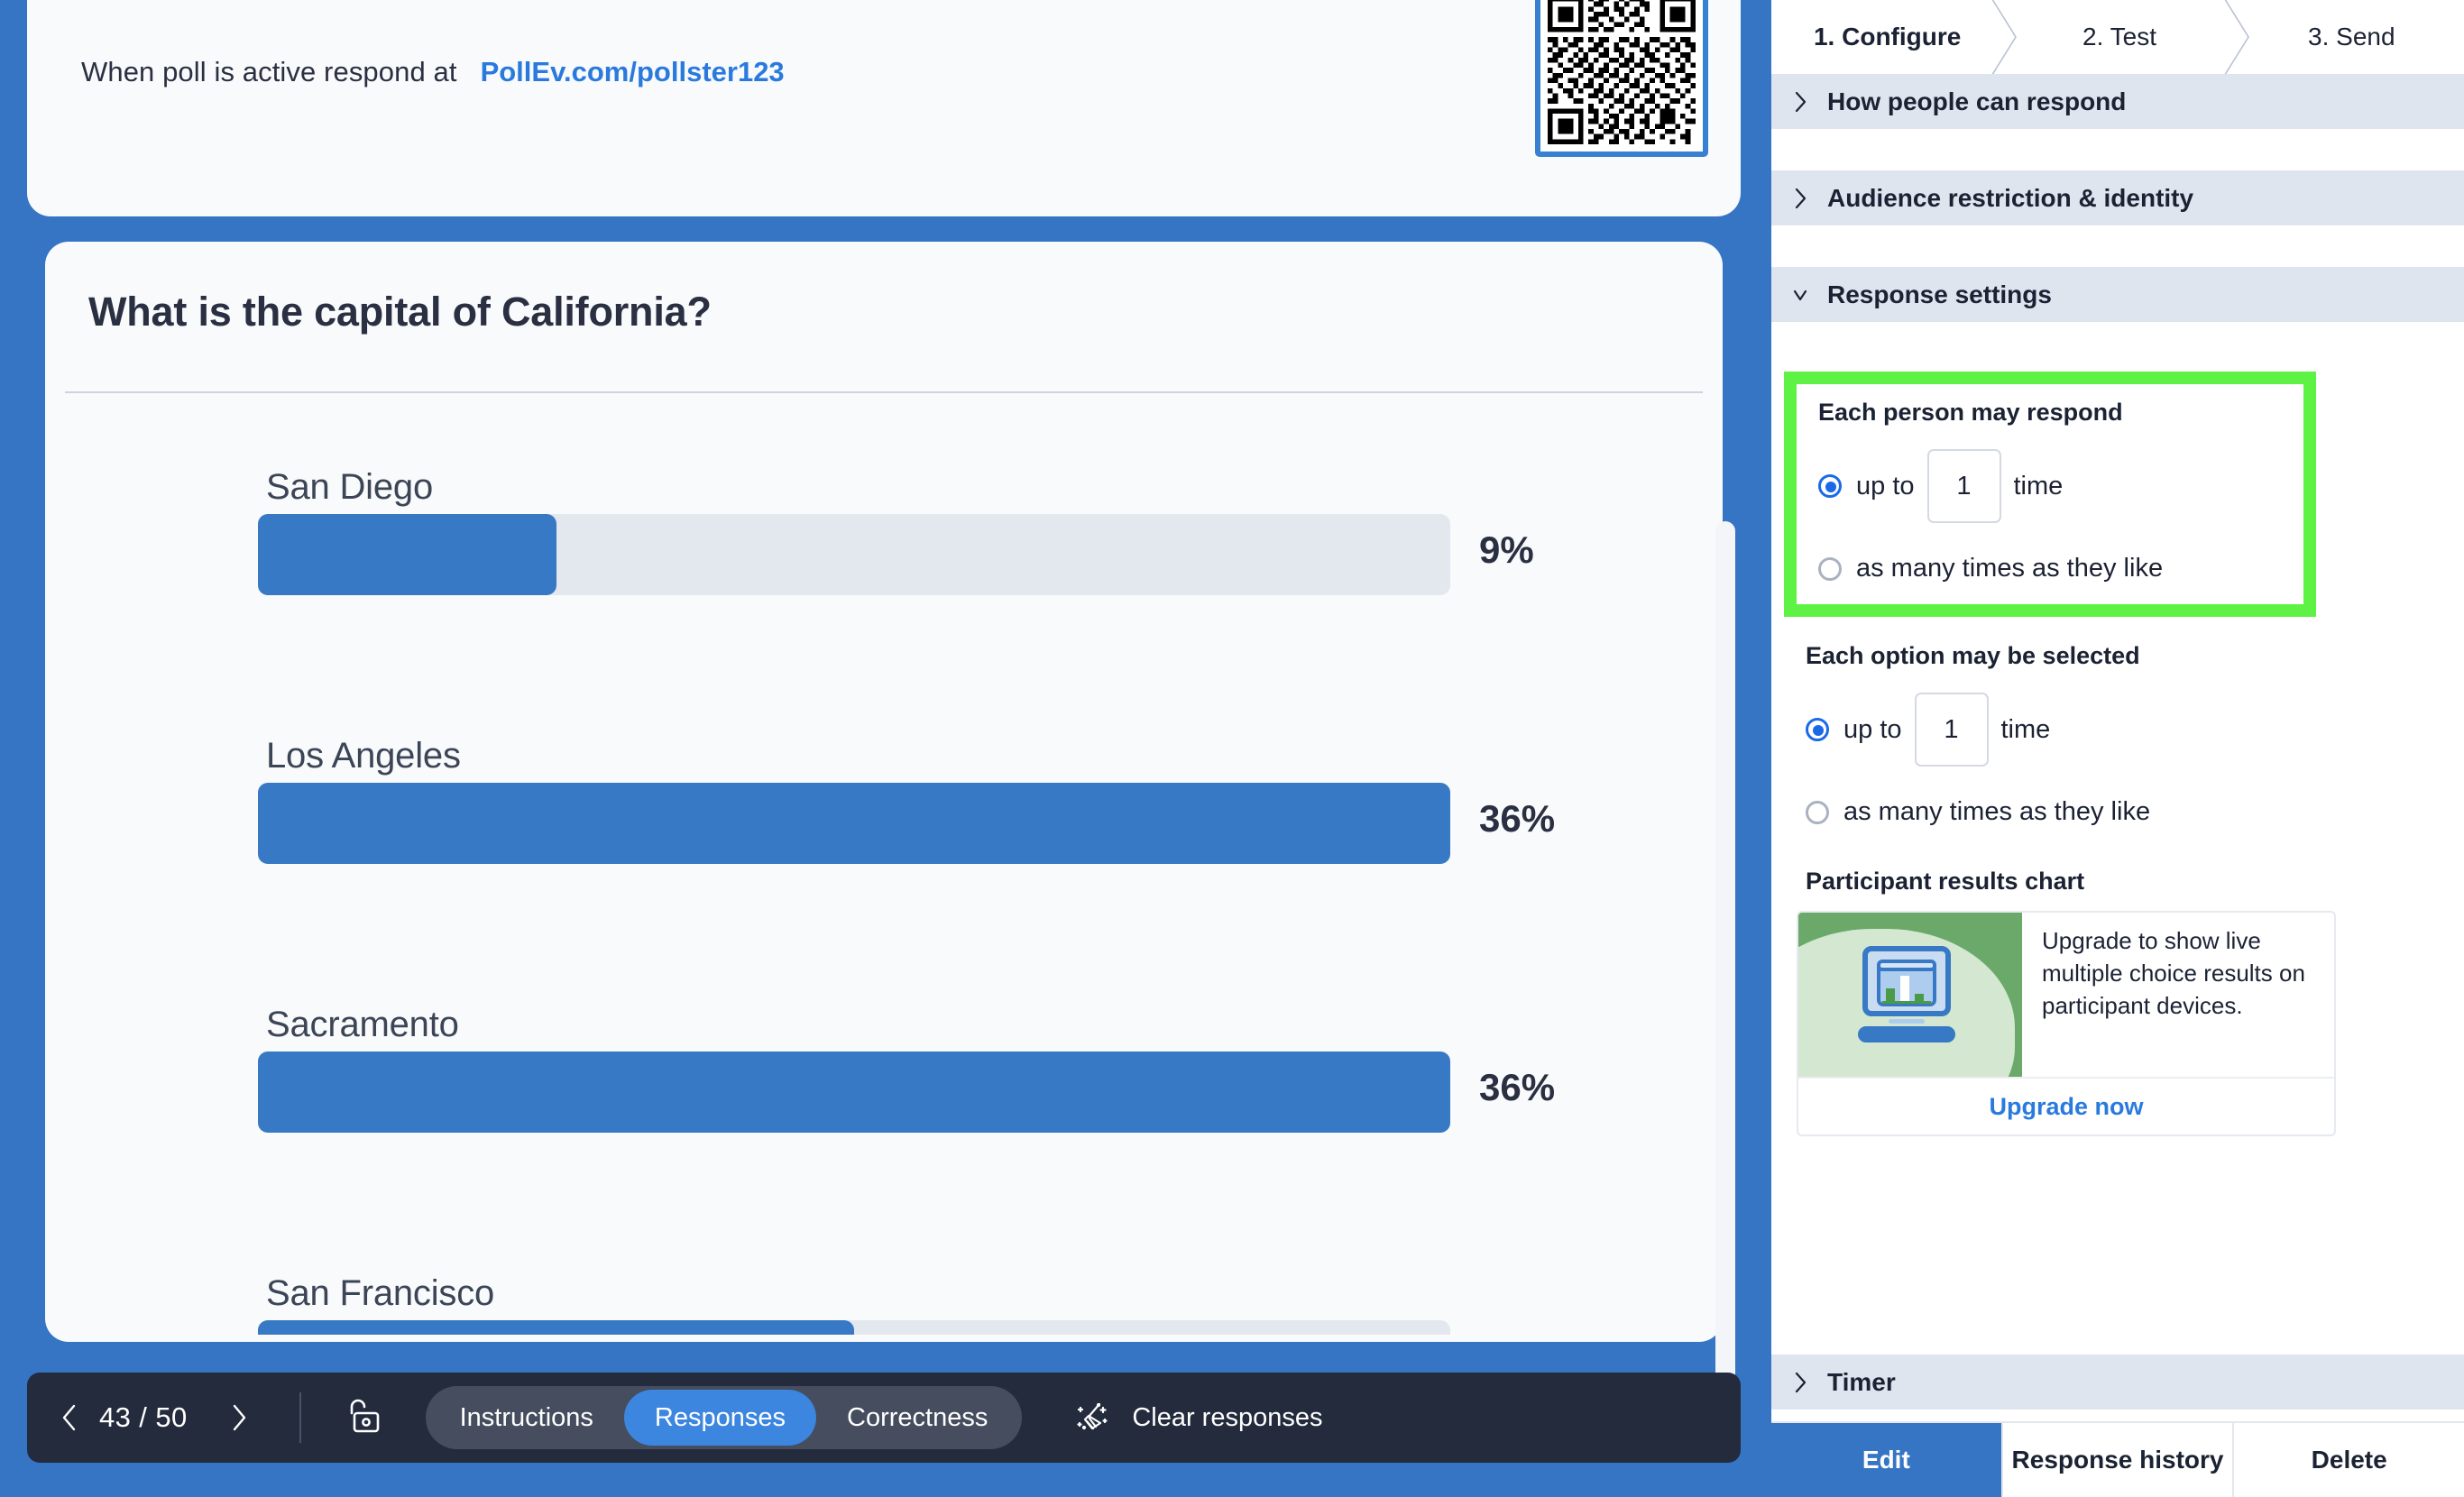 The image size is (2464, 1497). What do you see at coordinates (1973, 655) in the screenshot?
I see `each-option-title: Each option may be selected` at bounding box center [1973, 655].